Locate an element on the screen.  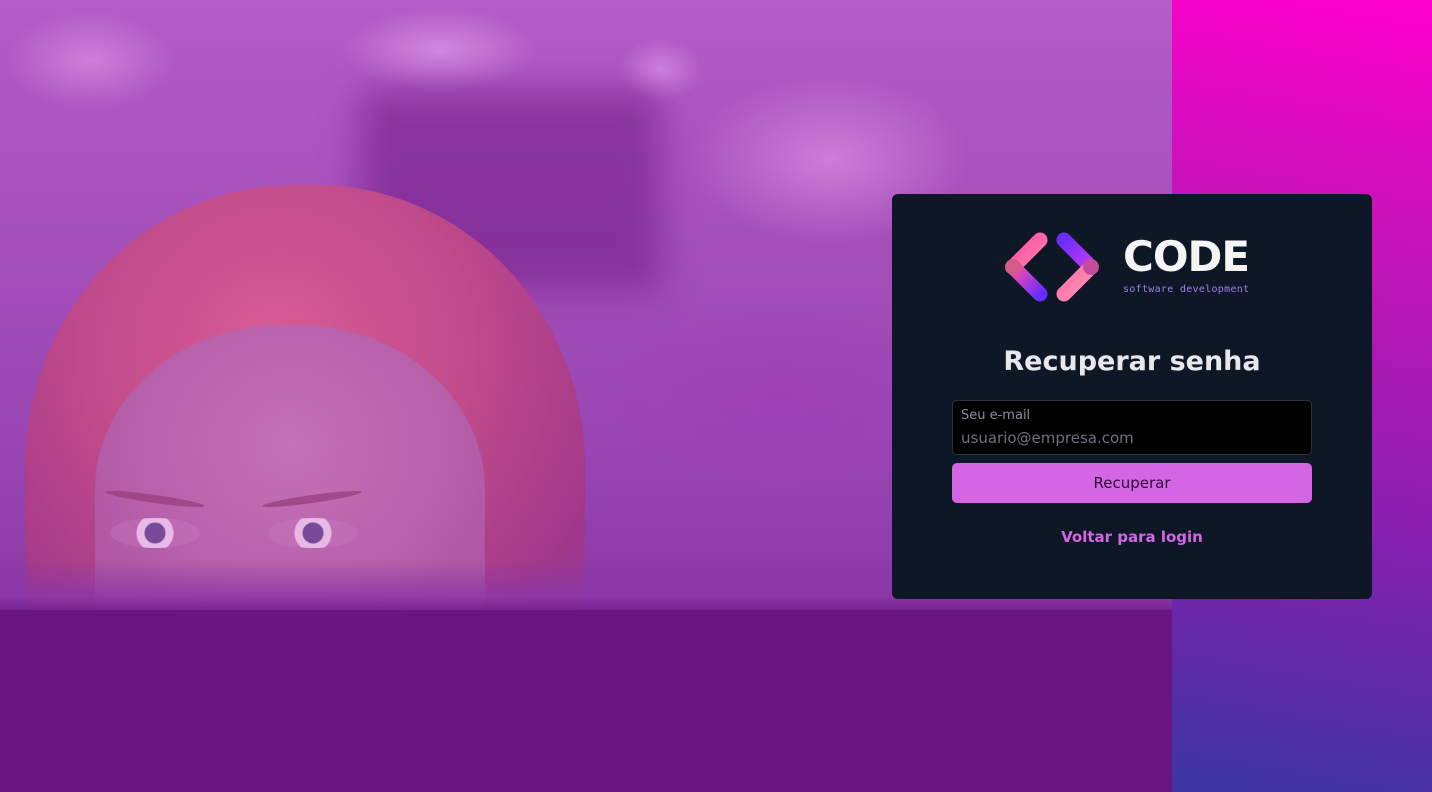
email-input is located at coordinates (1131, 438).